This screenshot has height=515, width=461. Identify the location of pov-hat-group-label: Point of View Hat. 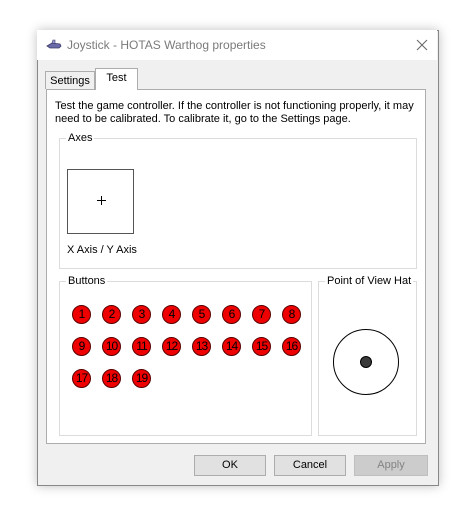
(369, 281).